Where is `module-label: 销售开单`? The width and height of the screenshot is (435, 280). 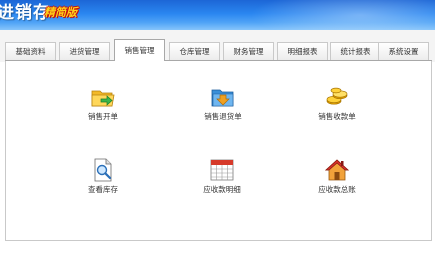
module-label: 销售开单 is located at coordinates (103, 116).